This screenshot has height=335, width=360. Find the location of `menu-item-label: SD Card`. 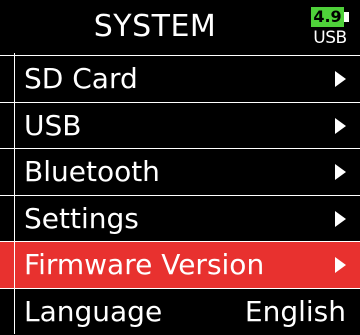

menu-item-label: SD Card is located at coordinates (81, 78).